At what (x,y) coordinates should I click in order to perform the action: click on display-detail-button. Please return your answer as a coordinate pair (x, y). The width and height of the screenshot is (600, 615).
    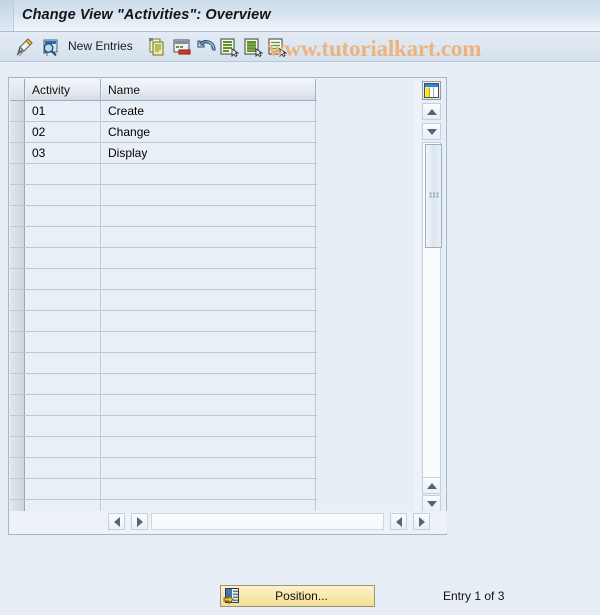
    Looking at the image, I should click on (50, 47).